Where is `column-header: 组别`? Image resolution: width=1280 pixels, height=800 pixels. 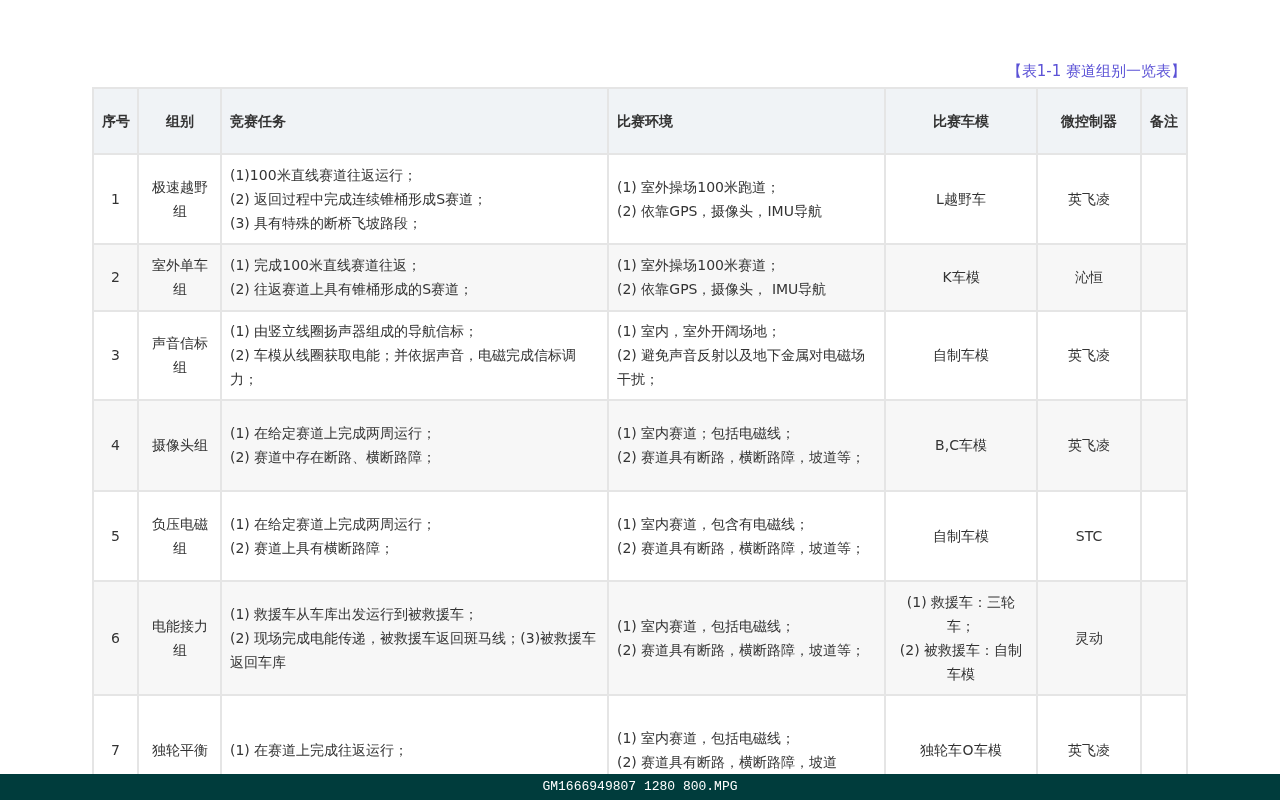 column-header: 组别 is located at coordinates (179, 120).